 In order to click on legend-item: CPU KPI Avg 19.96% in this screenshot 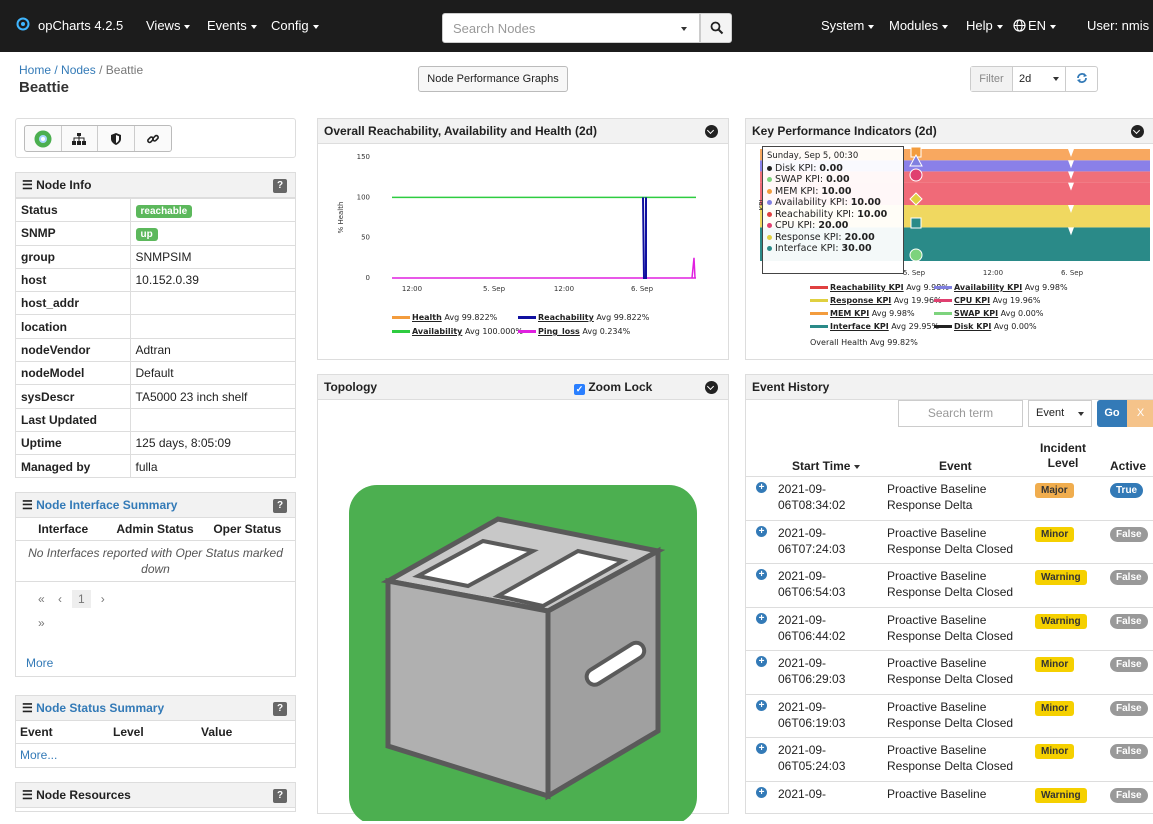, I will do `click(987, 300)`.